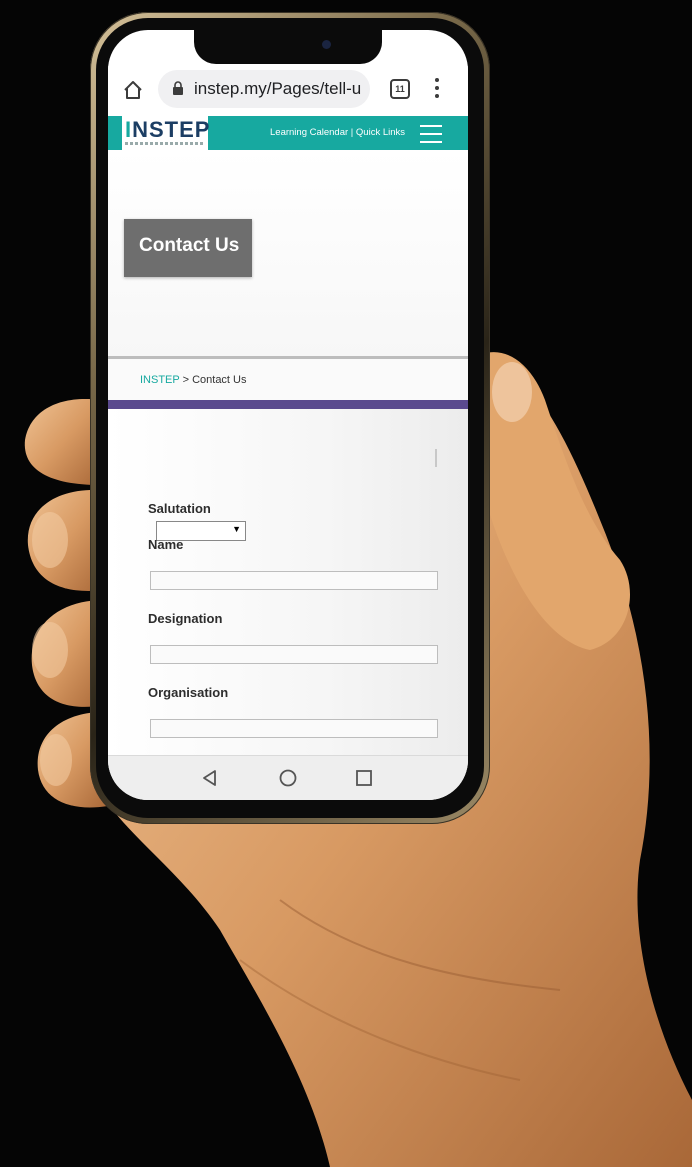 This screenshot has width=692, height=1167. I want to click on home-icon, so click(133, 90).